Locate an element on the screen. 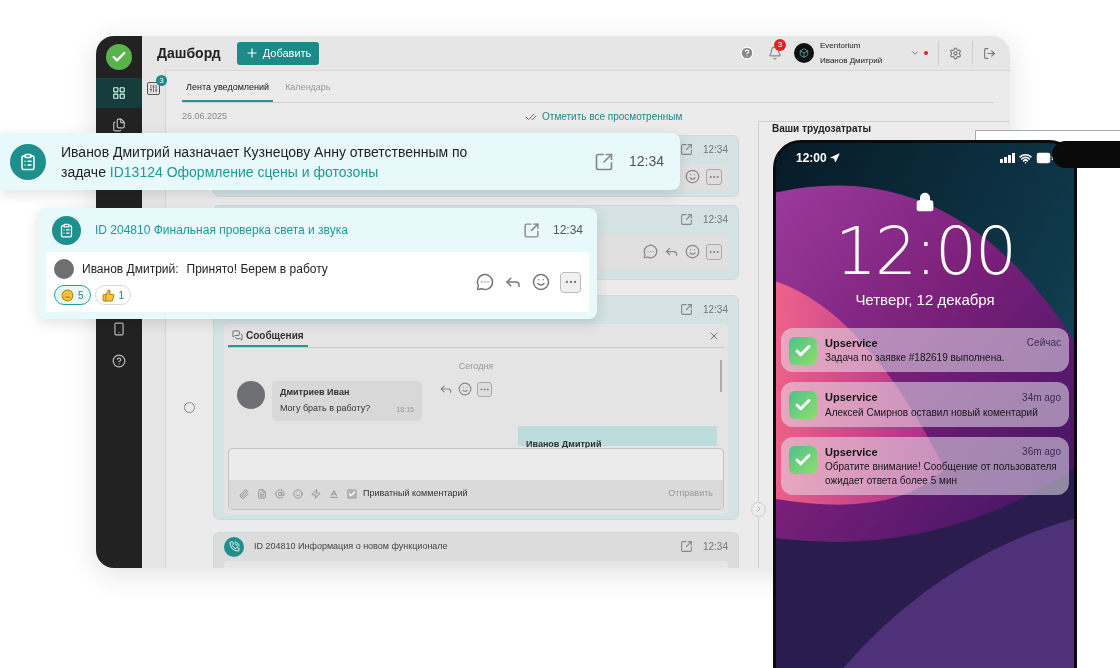  add-button: Добавить is located at coordinates (278, 53).